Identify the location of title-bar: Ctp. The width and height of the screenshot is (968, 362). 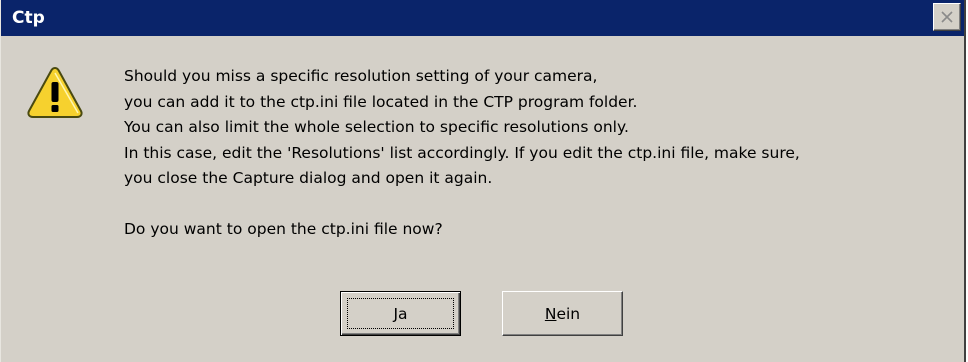
(482, 18).